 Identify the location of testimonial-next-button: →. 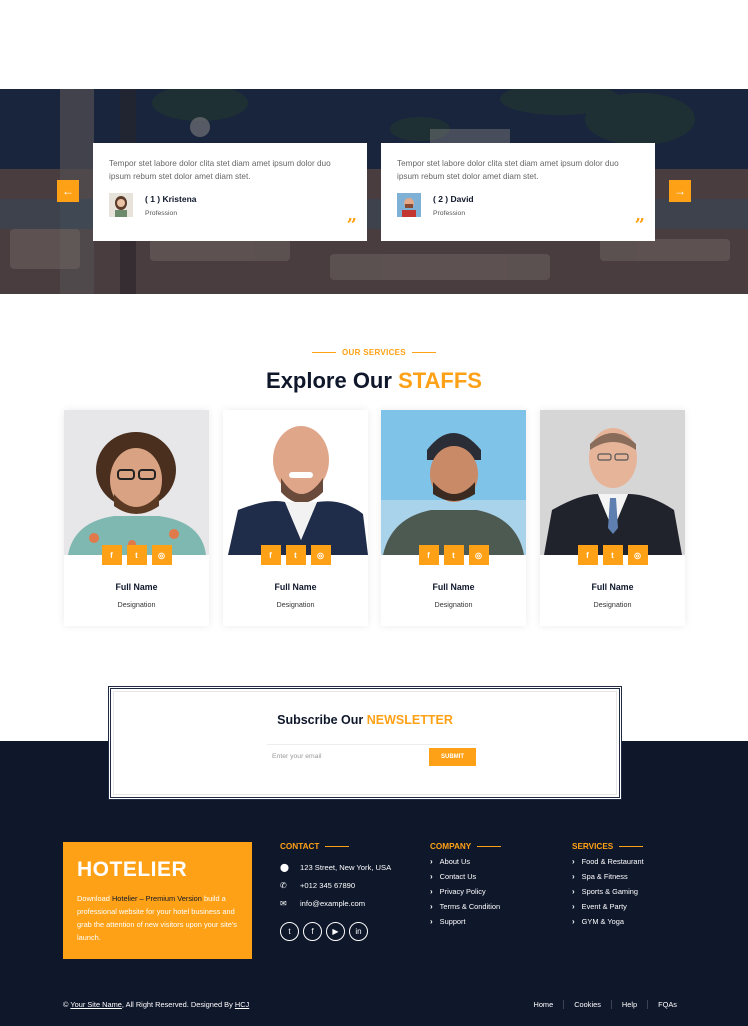
(680, 191).